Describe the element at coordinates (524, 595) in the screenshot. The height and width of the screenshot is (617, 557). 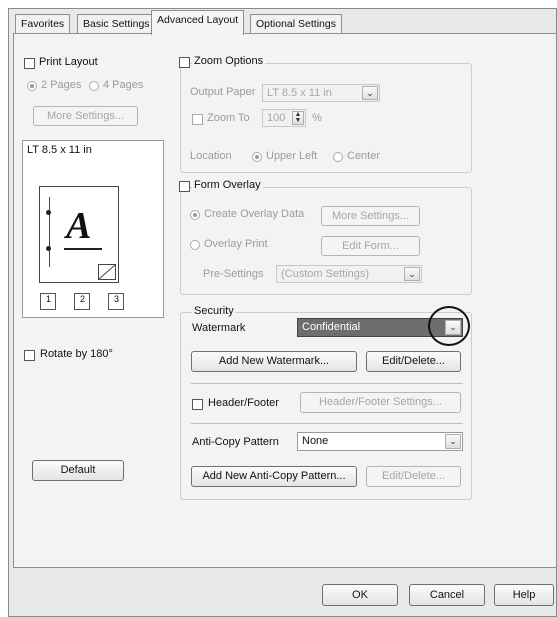
I see `help-button: Help` at that location.